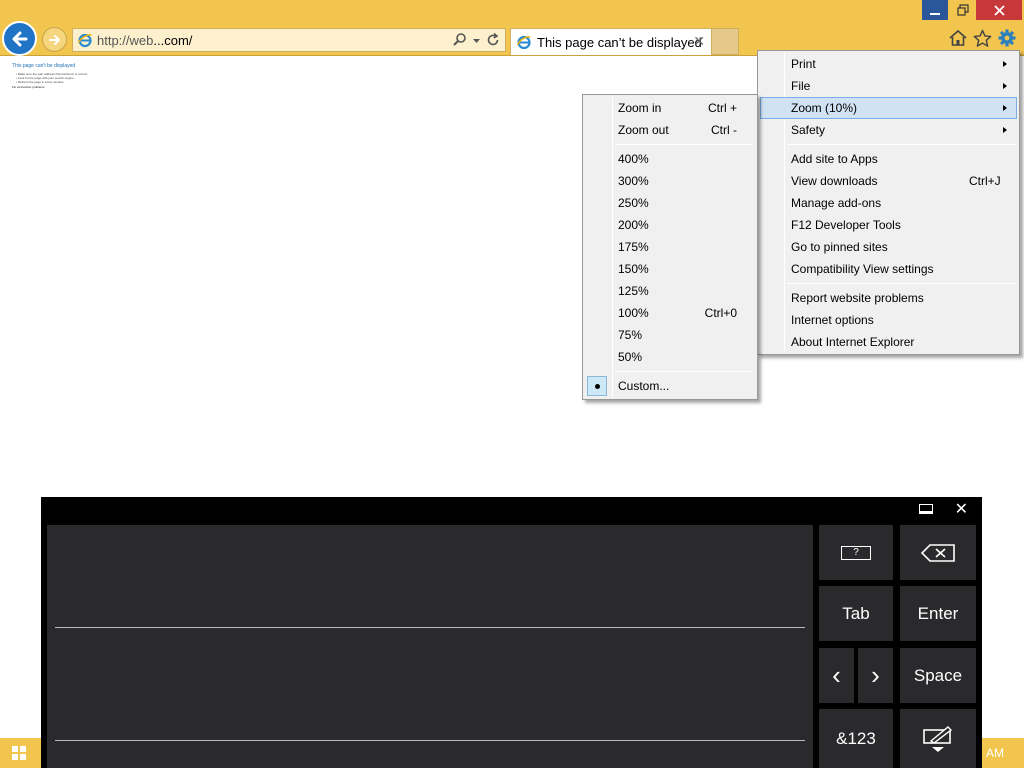  What do you see at coordinates (995, 753) in the screenshot?
I see `taskbar-clock: AM` at bounding box center [995, 753].